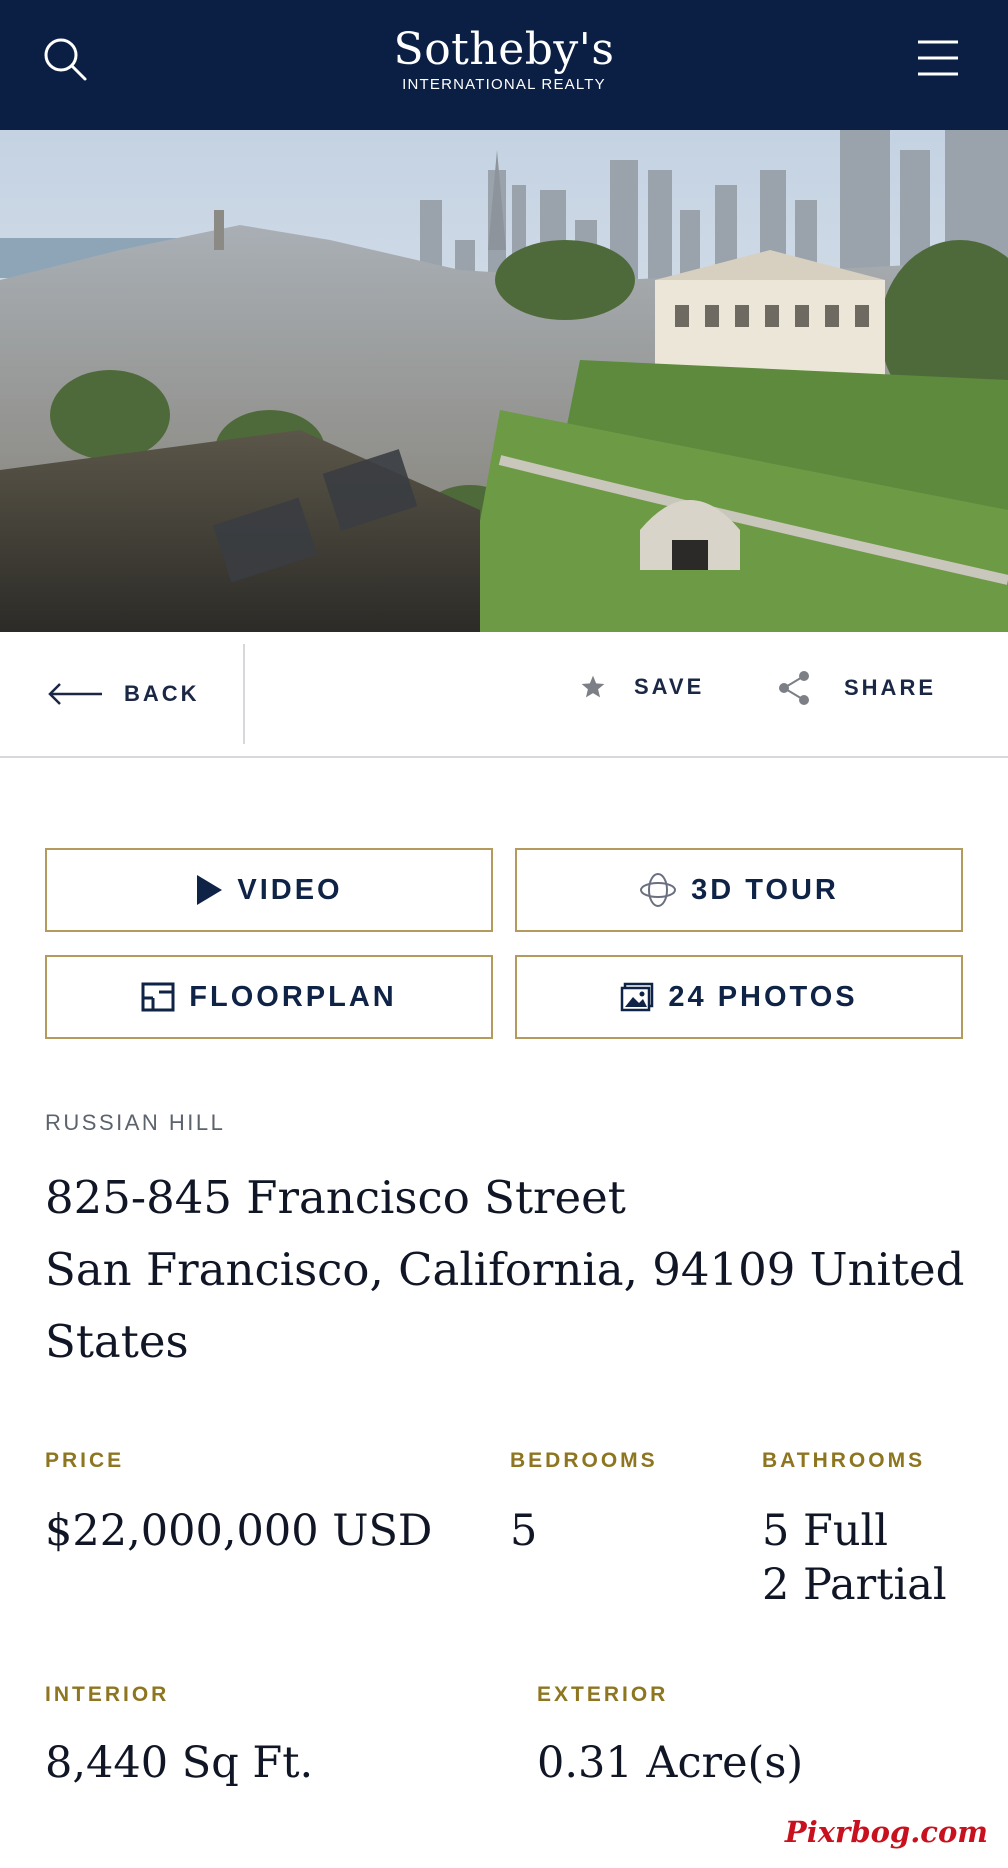 The width and height of the screenshot is (1008, 1868). What do you see at coordinates (505, 1269) in the screenshot?
I see `address-line-2: San Francisco, California, 94109 United` at bounding box center [505, 1269].